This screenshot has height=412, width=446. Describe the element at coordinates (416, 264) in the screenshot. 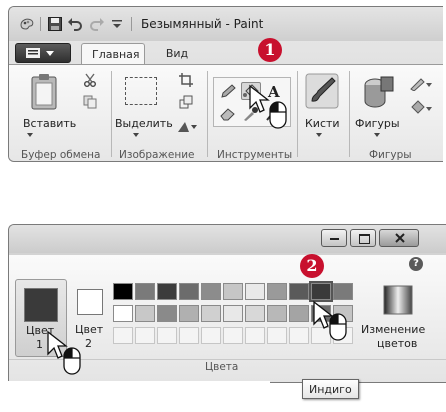

I see `help-icon: ?` at that location.